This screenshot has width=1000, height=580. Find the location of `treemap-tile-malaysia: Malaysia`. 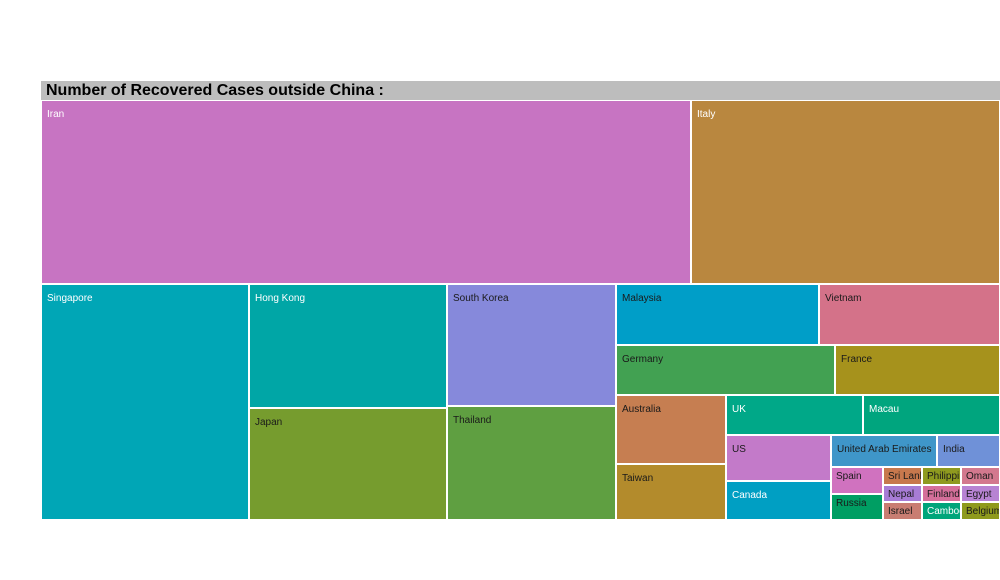

treemap-tile-malaysia: Malaysia is located at coordinates (717, 314).